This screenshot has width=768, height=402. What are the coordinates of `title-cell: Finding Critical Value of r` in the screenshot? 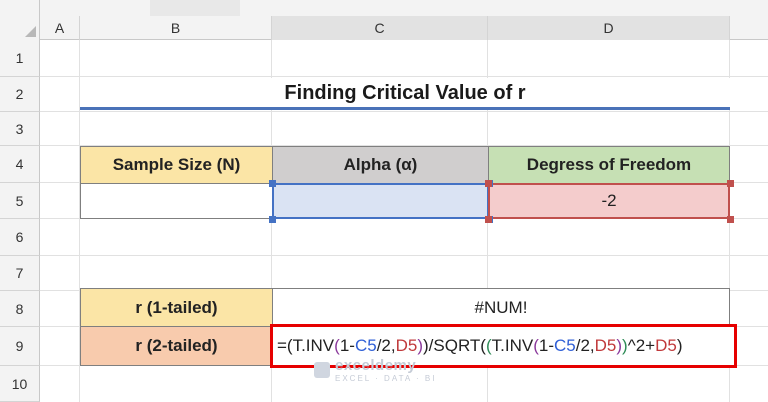 It's located at (405, 93).